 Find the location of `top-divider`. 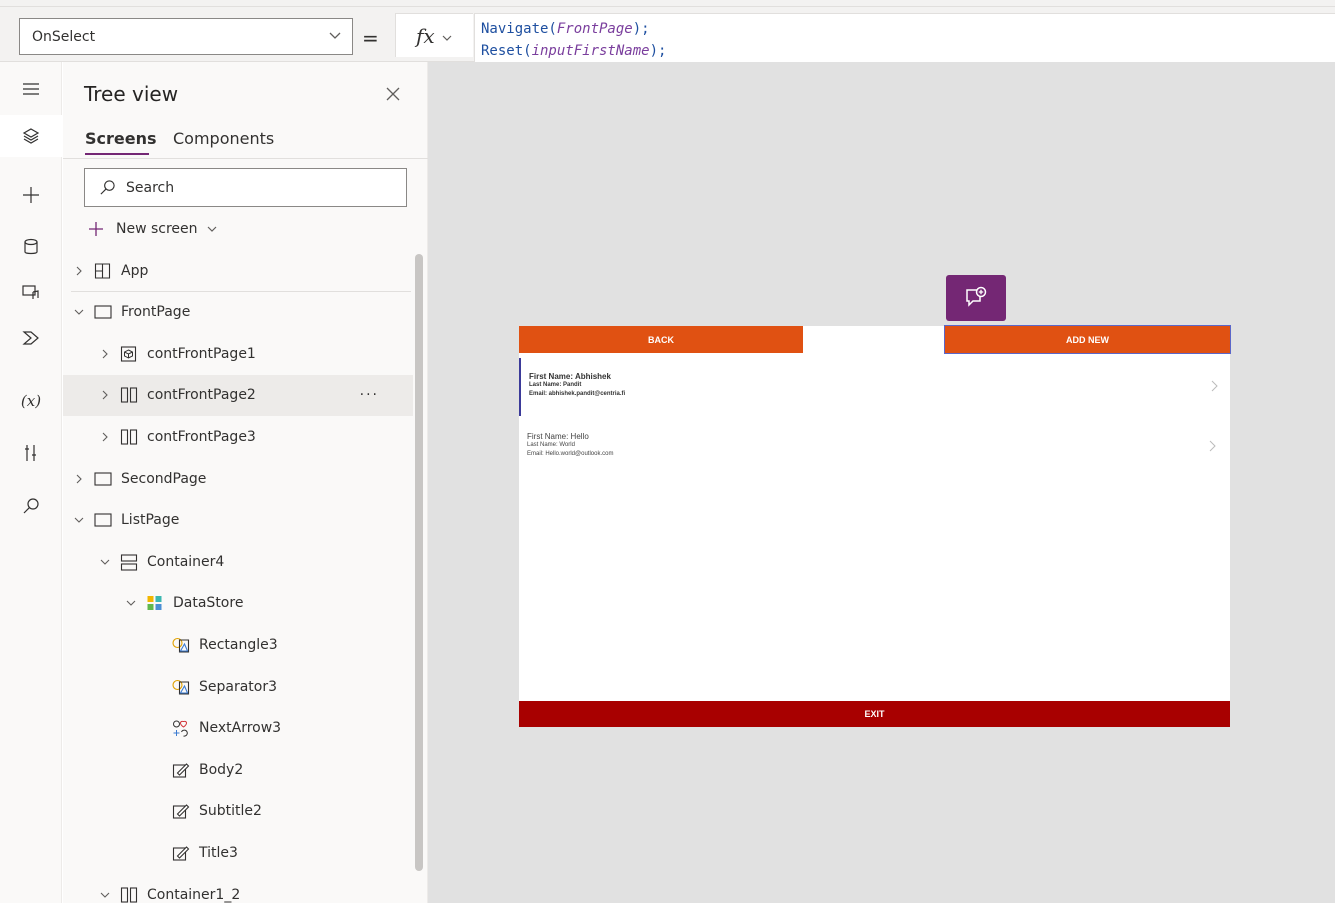

top-divider is located at coordinates (667, 6).